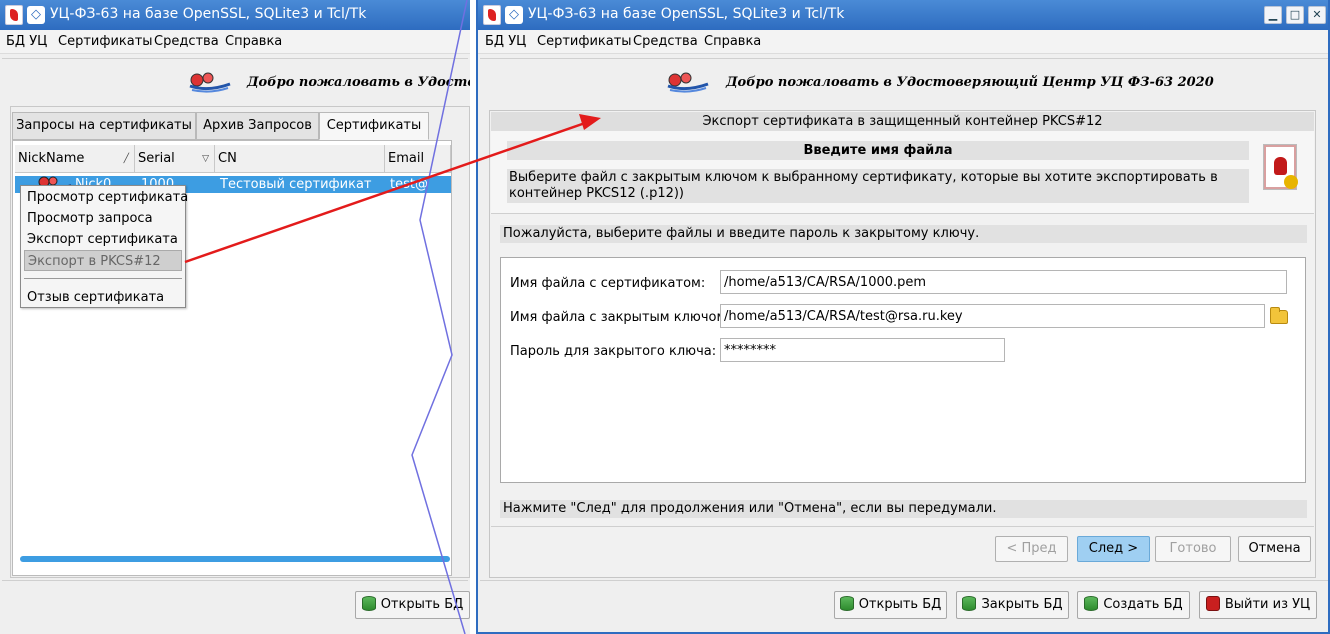 The image size is (1330, 634). What do you see at coordinates (386, 192) in the screenshot?
I see `annotation-arrow` at bounding box center [386, 192].